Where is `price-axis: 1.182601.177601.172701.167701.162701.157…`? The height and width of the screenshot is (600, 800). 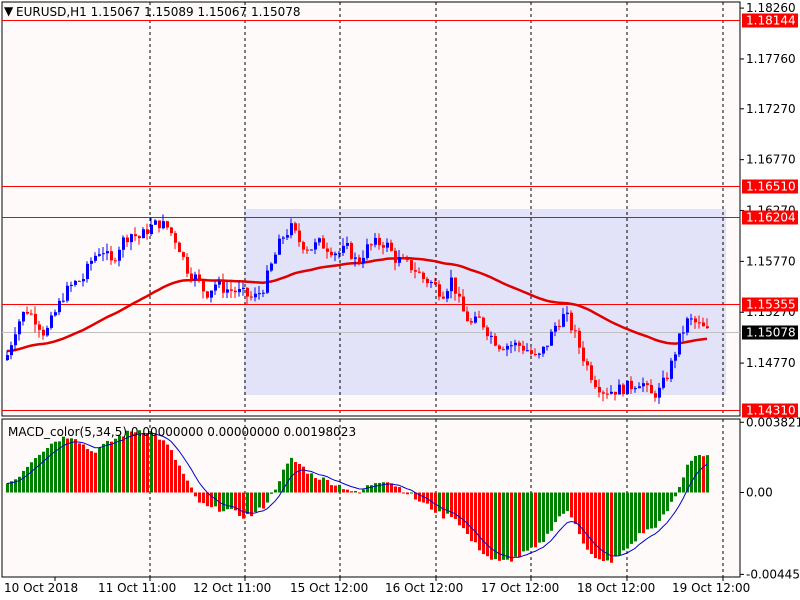 price-axis: 1.182601.177601.172701.167701.162701.157… is located at coordinates (769, 209).